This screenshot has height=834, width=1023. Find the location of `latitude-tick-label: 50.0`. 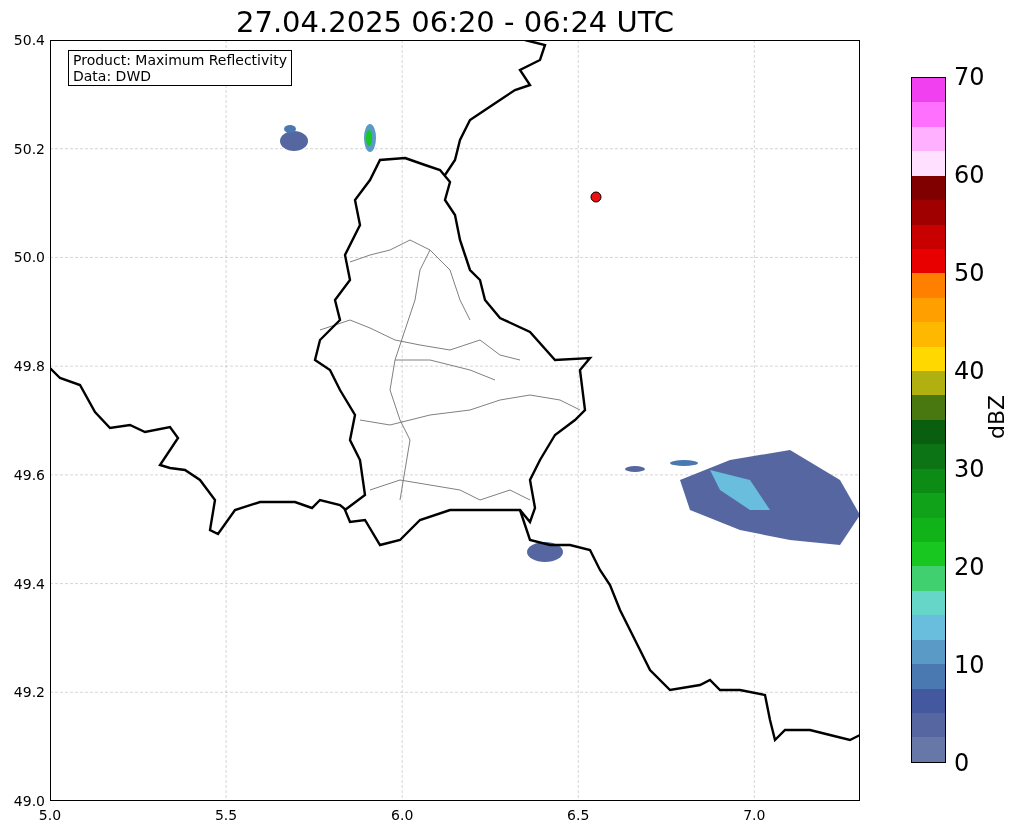

latitude-tick-label: 50.0 is located at coordinates (29, 257).